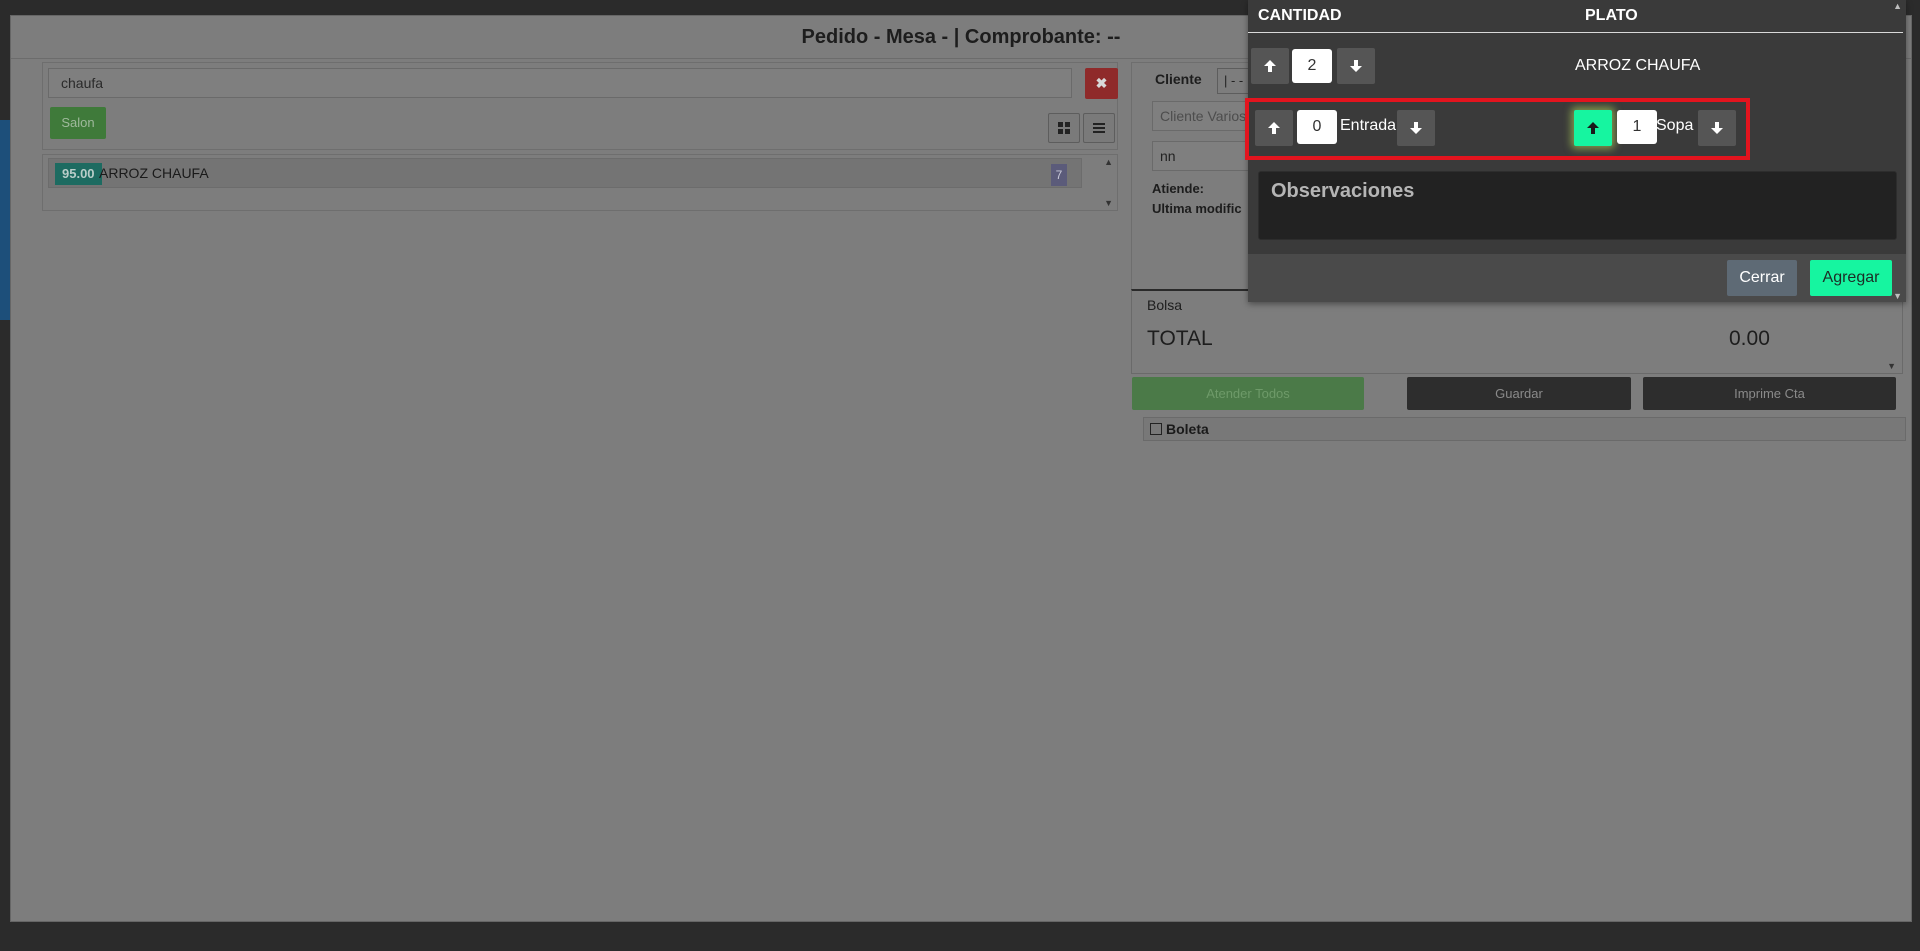 The height and width of the screenshot is (951, 1920). I want to click on arrow-up-icon, so click(1270, 66).